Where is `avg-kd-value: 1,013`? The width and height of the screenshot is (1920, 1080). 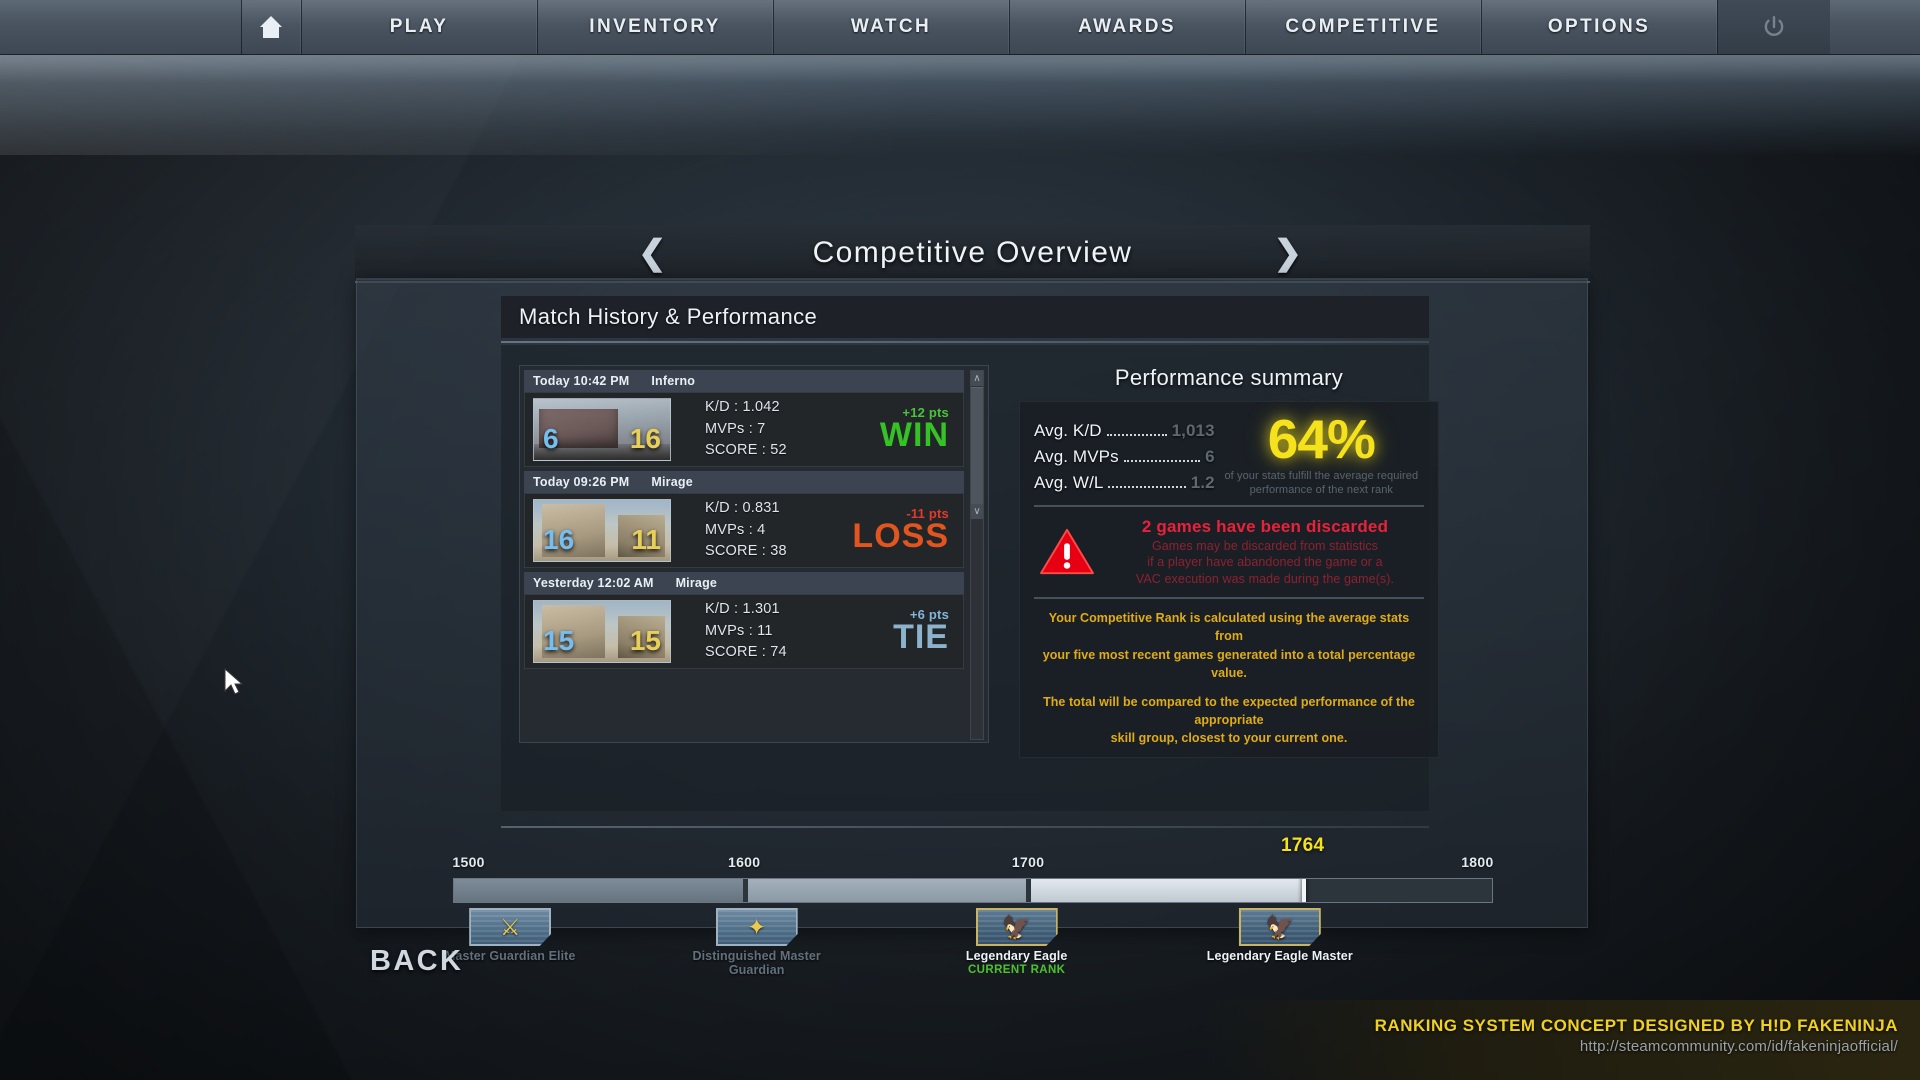
avg-kd-value: 1,013 is located at coordinates (1193, 430).